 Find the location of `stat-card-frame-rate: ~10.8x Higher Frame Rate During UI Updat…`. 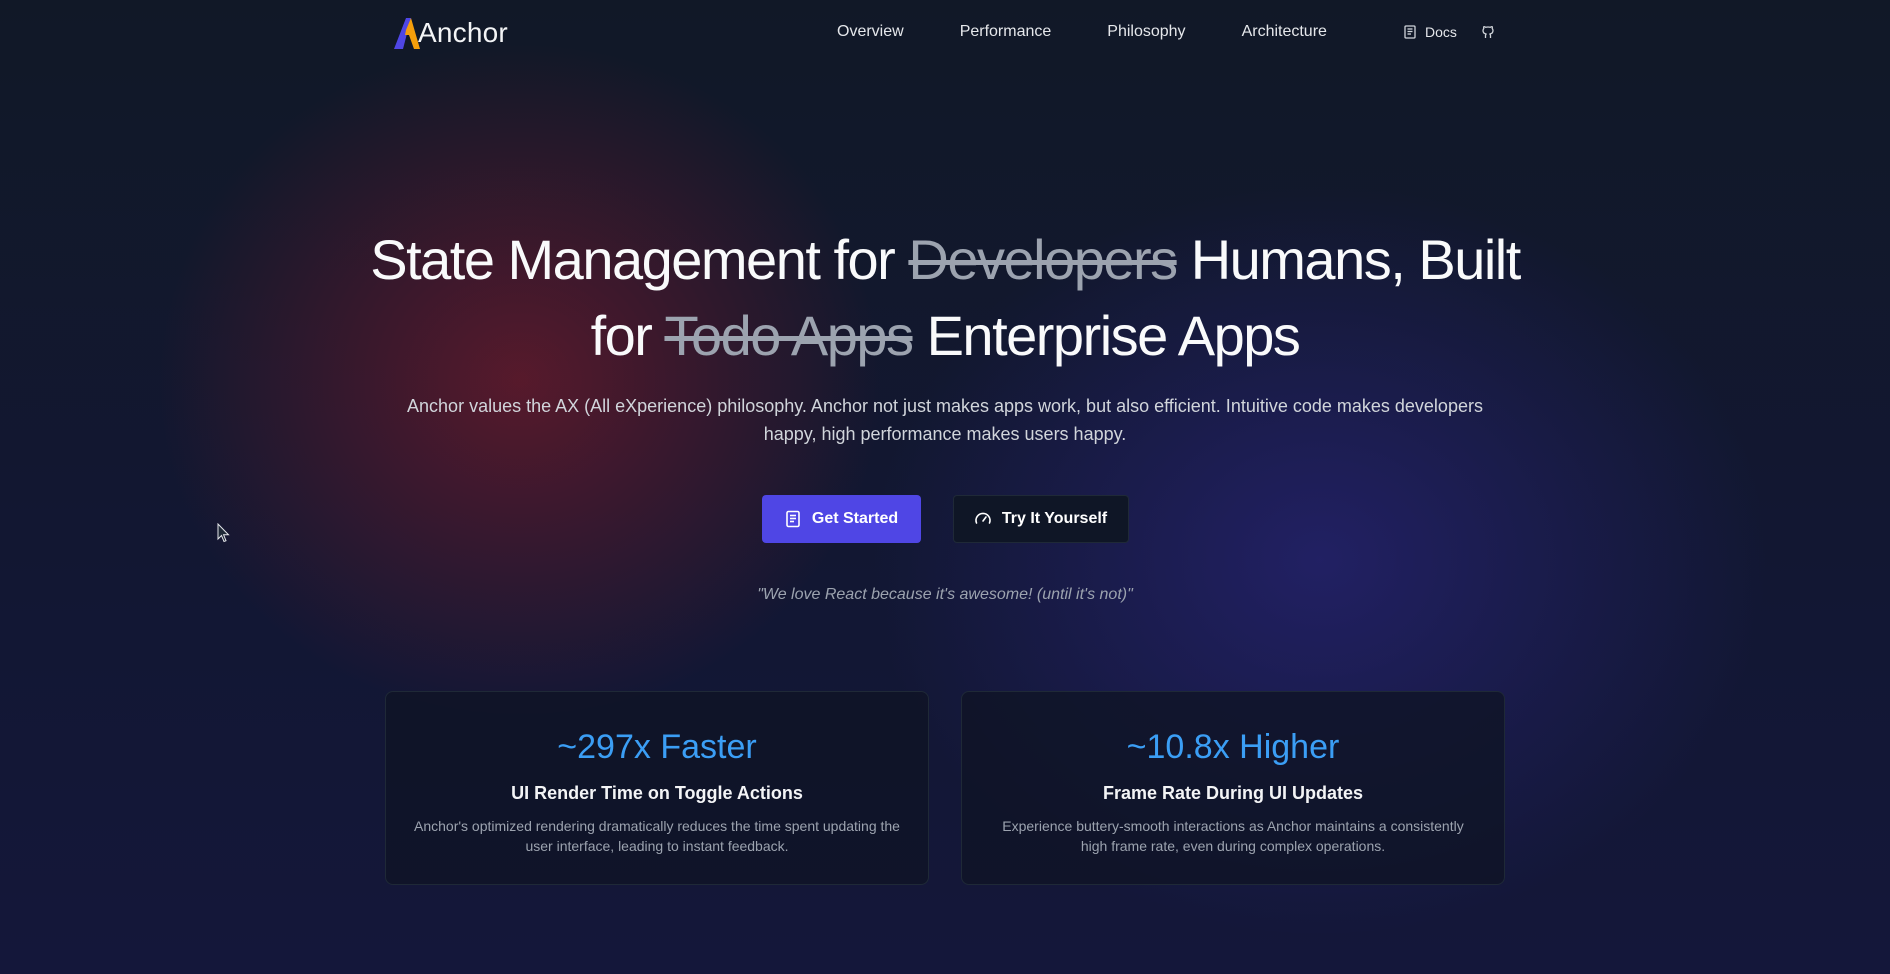

stat-card-frame-rate: ~10.8x Higher Frame Rate During UI Updat… is located at coordinates (1233, 788).